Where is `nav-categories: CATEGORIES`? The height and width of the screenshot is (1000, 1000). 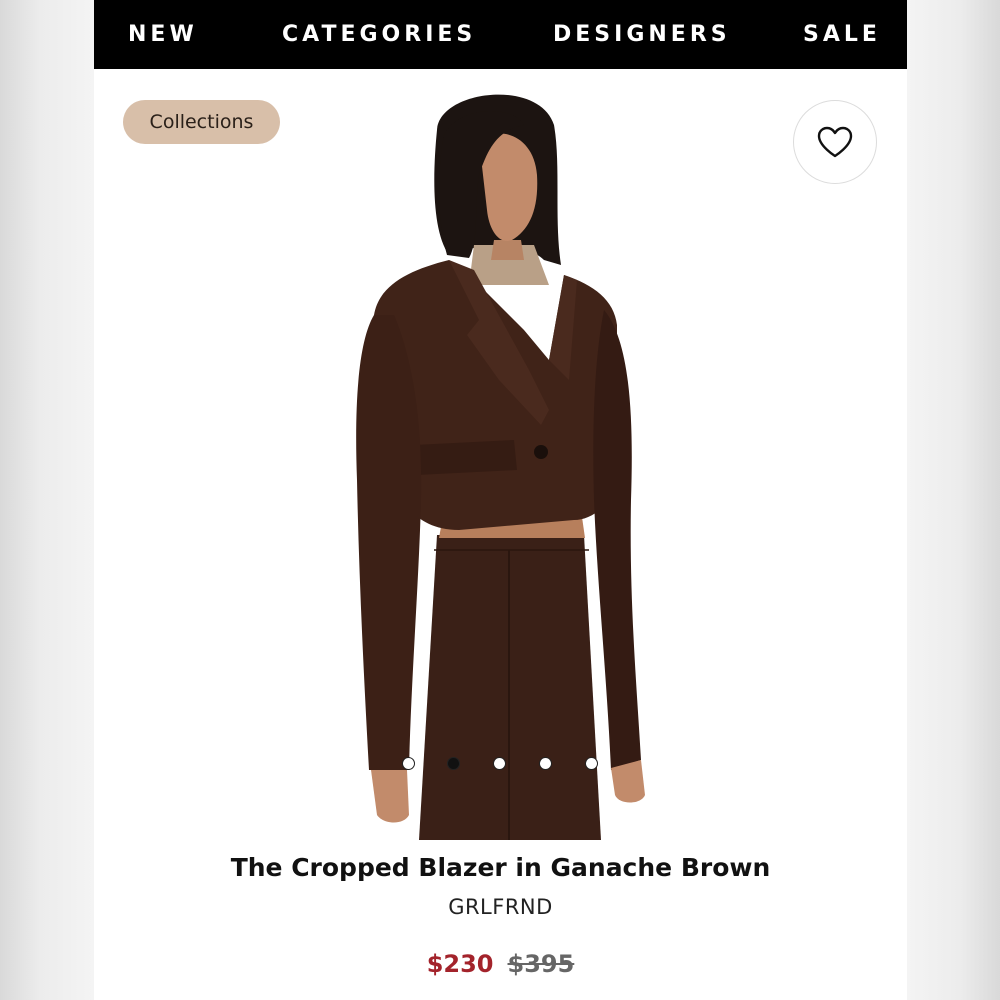 nav-categories: CATEGORIES is located at coordinates (379, 35).